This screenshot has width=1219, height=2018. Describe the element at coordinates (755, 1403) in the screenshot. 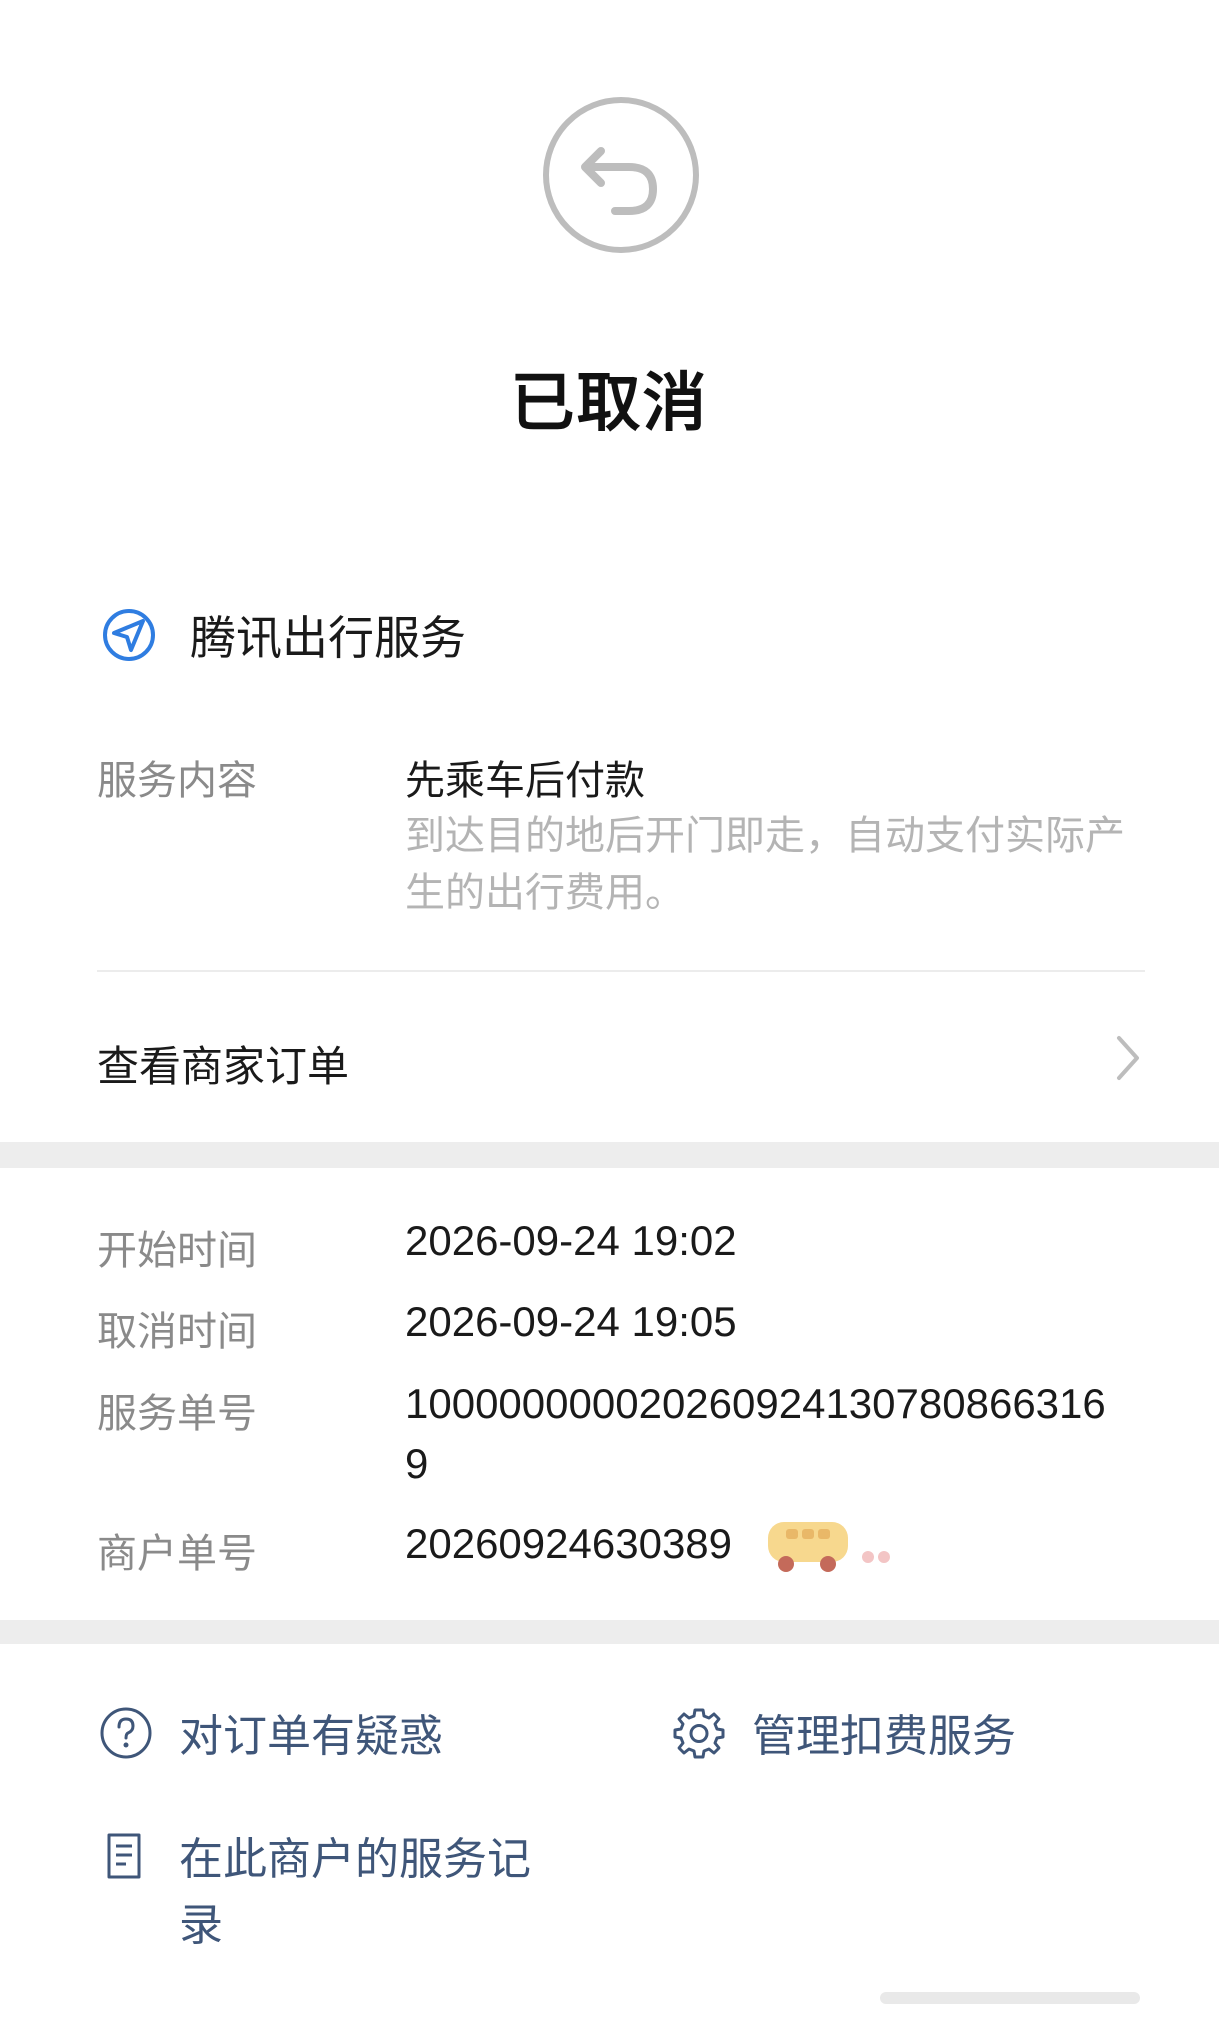

I see `service-number-value: 100000000020260924130780866316` at that location.